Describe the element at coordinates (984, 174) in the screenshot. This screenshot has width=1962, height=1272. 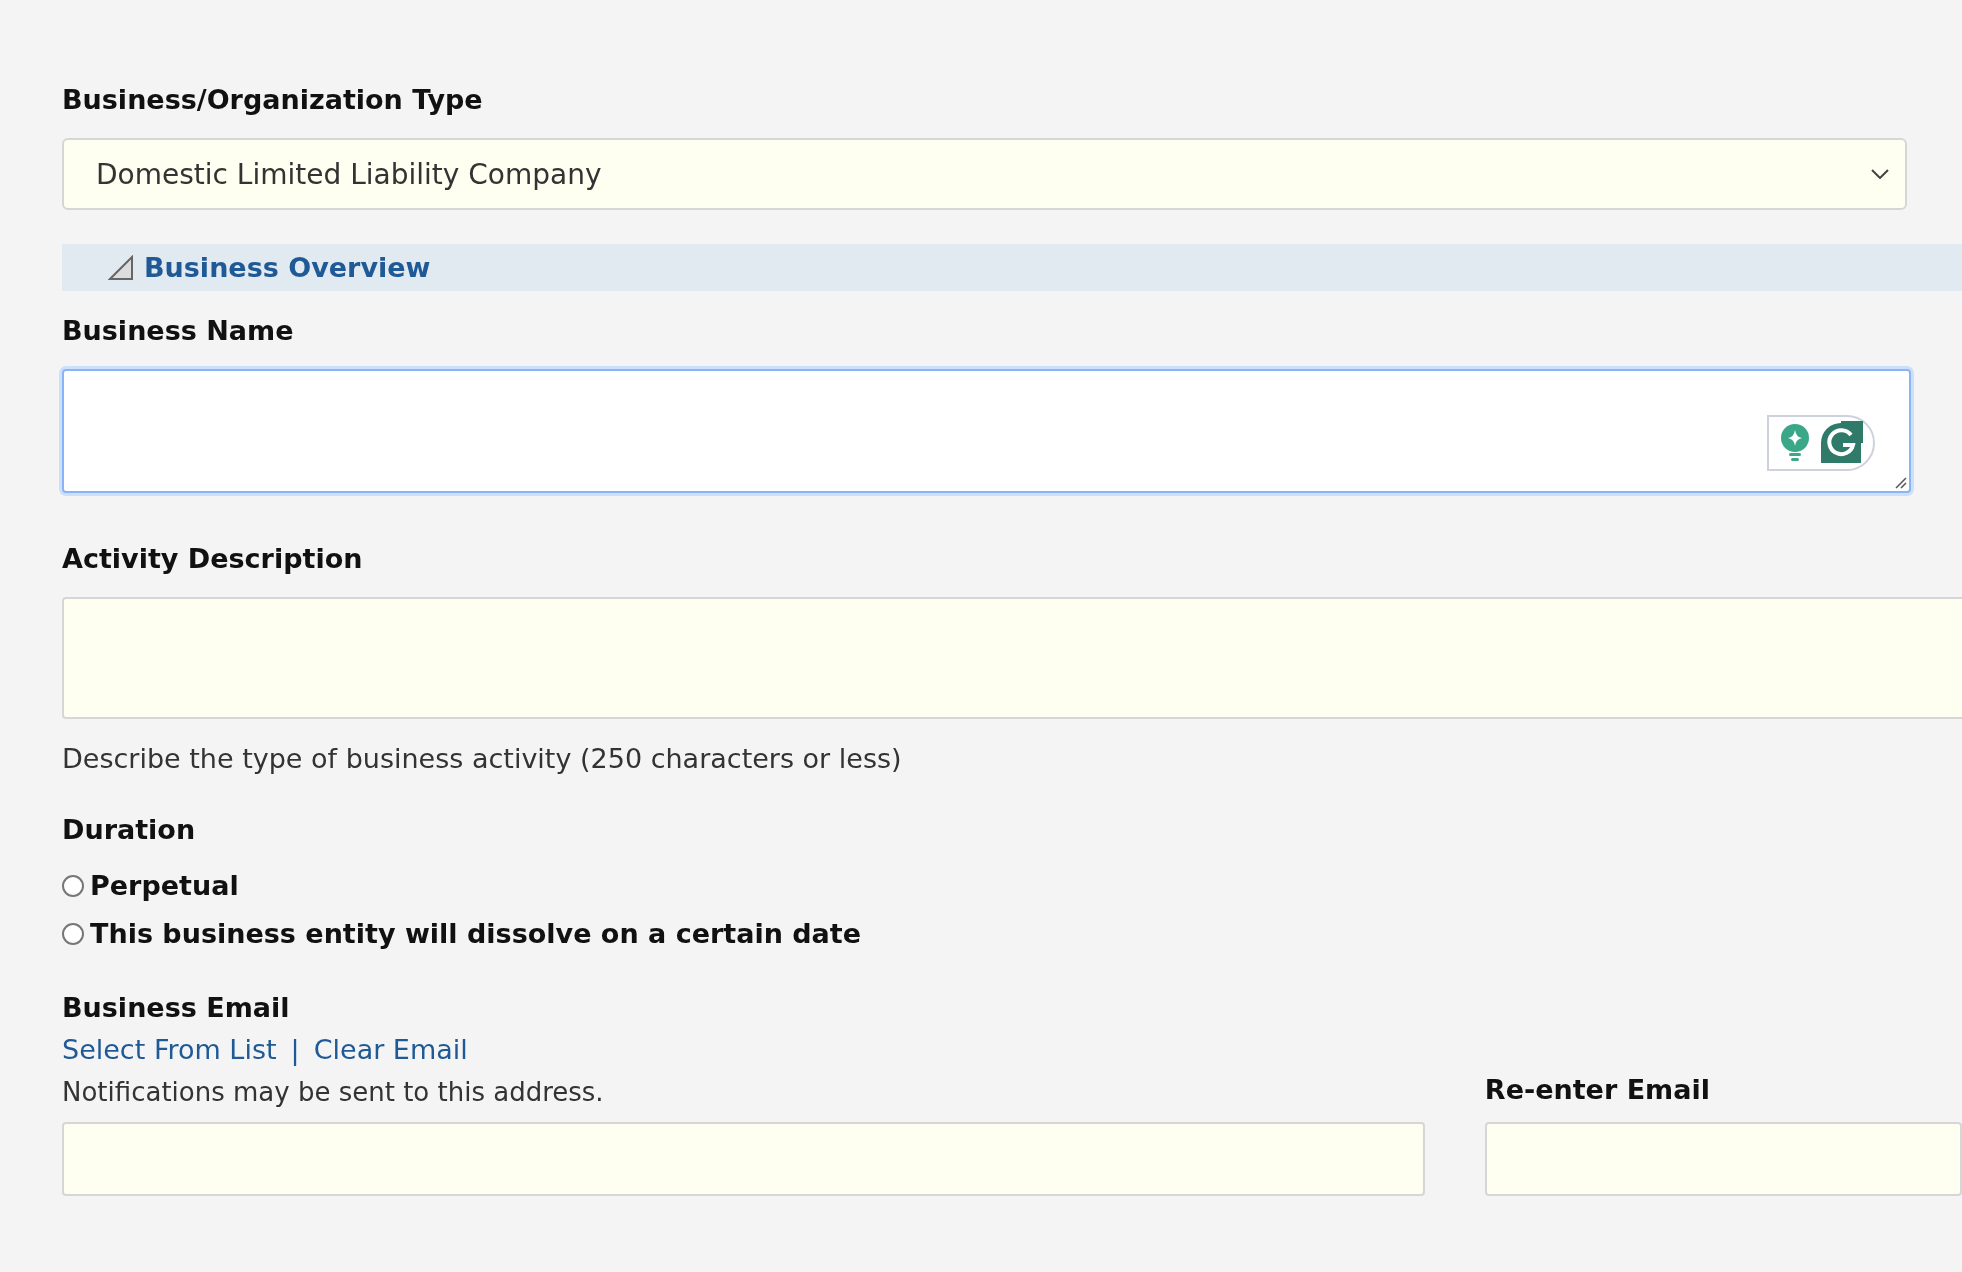
I see `type-select: Domestic Limited Liability Company` at that location.